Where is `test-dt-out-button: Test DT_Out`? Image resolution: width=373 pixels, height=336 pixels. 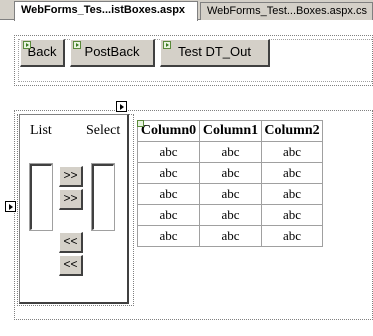
test-dt-out-button: Test DT_Out is located at coordinates (215, 53).